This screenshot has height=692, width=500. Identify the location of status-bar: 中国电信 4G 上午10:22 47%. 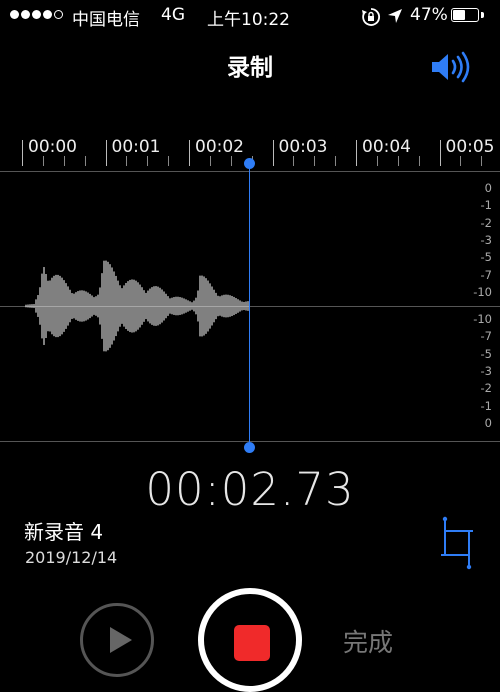
(250, 17).